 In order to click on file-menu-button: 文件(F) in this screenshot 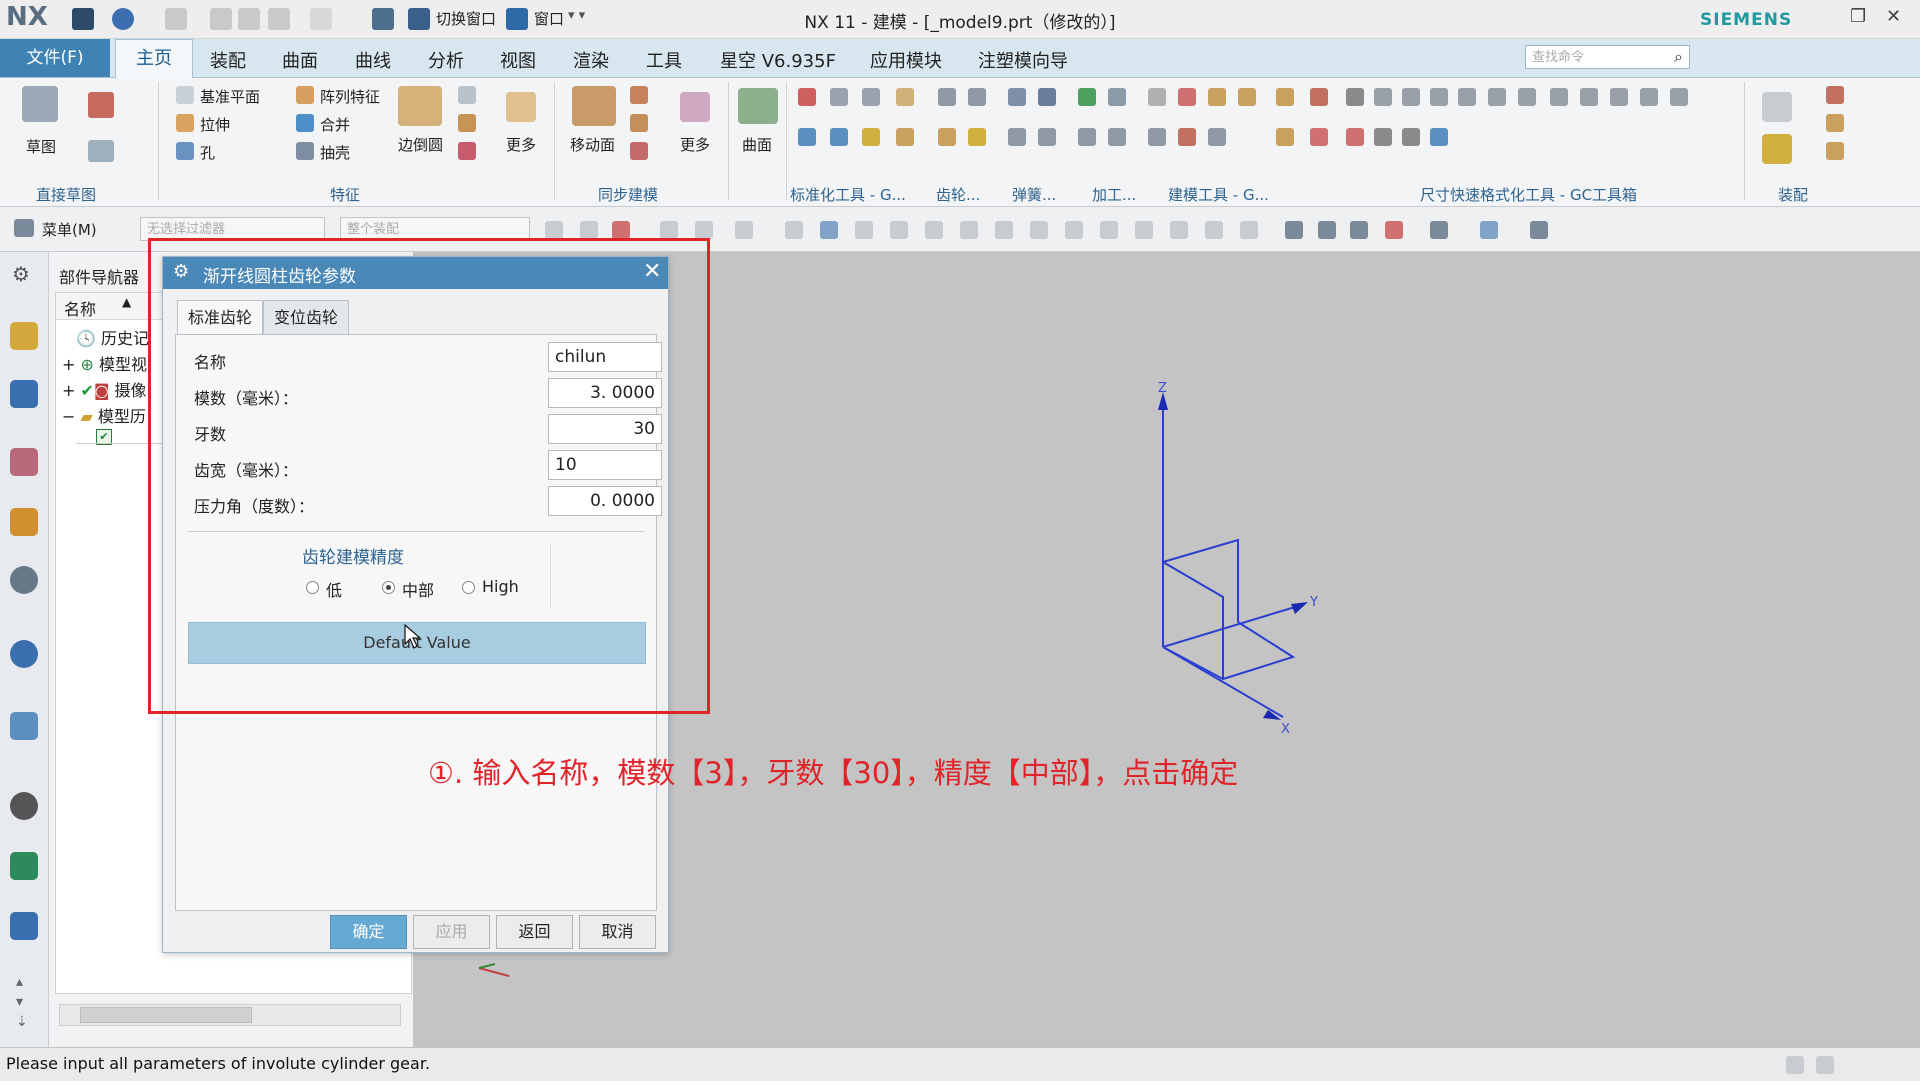, I will do `click(55, 58)`.